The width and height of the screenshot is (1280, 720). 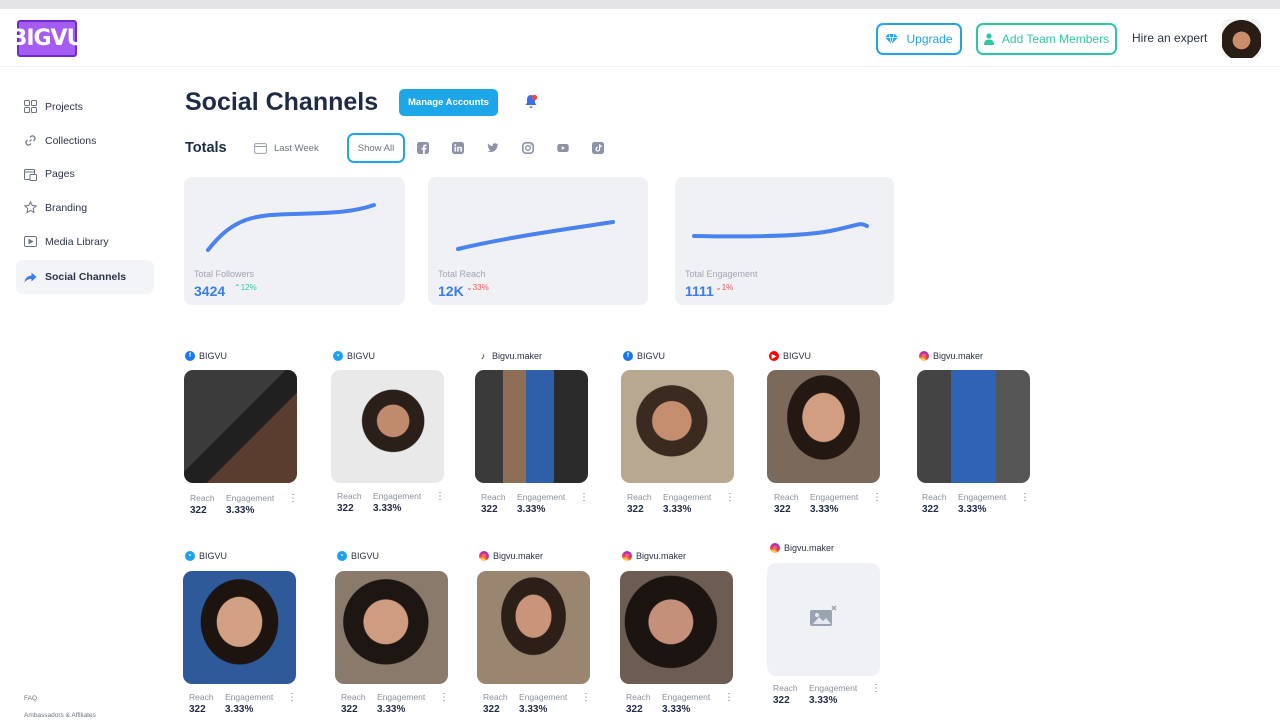 What do you see at coordinates (699, 291) in the screenshot?
I see `stat-value: 1111` at bounding box center [699, 291].